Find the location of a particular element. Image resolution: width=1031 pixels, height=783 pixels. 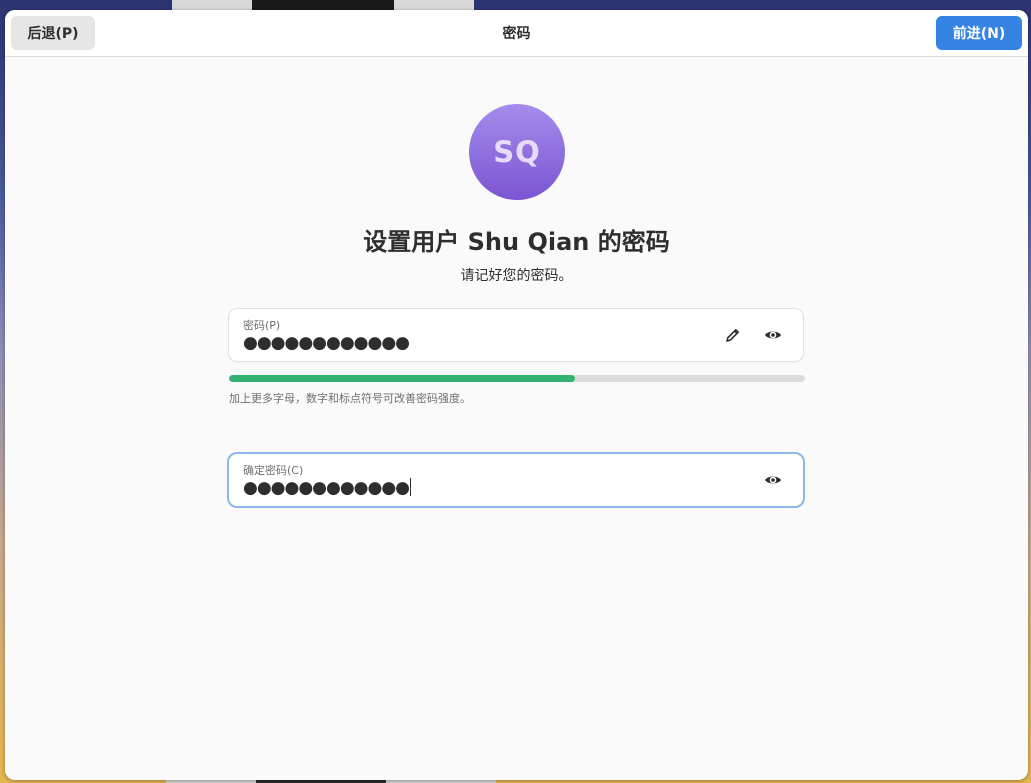

confirm-password-field: 确定密码(C) ●●●●●●●●●●●● is located at coordinates (516, 480).